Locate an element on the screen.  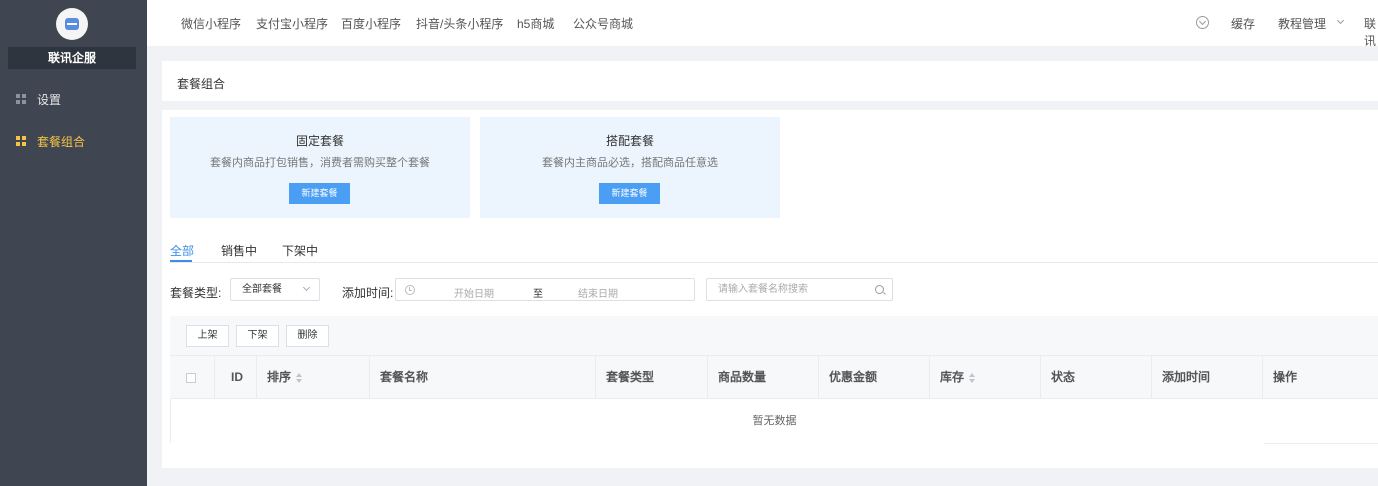
fixed-package-card: 固定套餐 套餐内商品打包销售，消费者需购买整个套餐 新建套餐 is located at coordinates (320, 167).